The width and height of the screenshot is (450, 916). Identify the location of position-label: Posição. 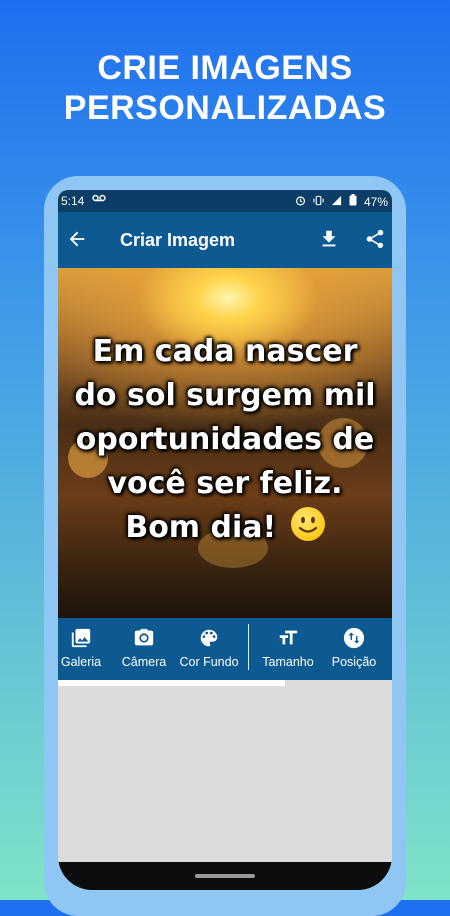
(354, 662).